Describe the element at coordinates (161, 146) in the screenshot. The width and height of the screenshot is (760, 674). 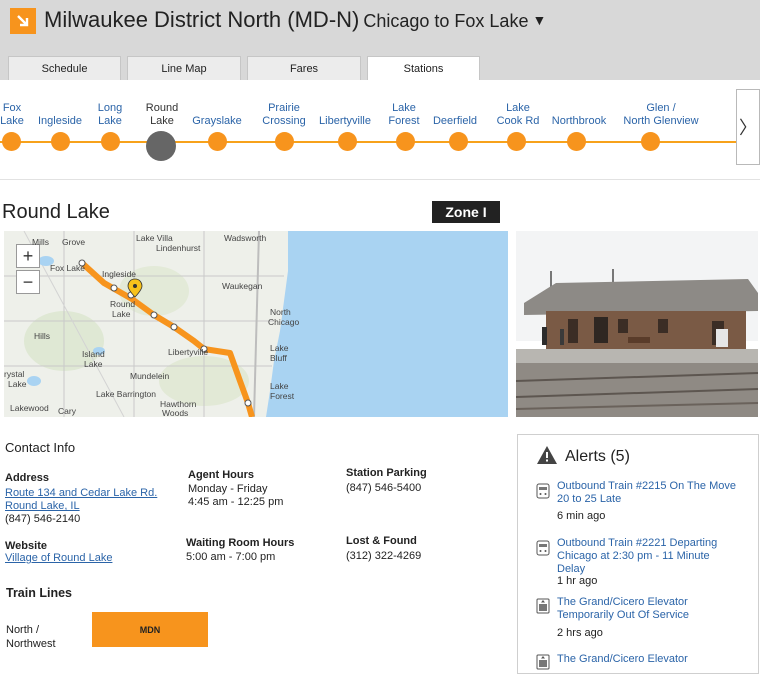
I see `station-dot-current` at that location.